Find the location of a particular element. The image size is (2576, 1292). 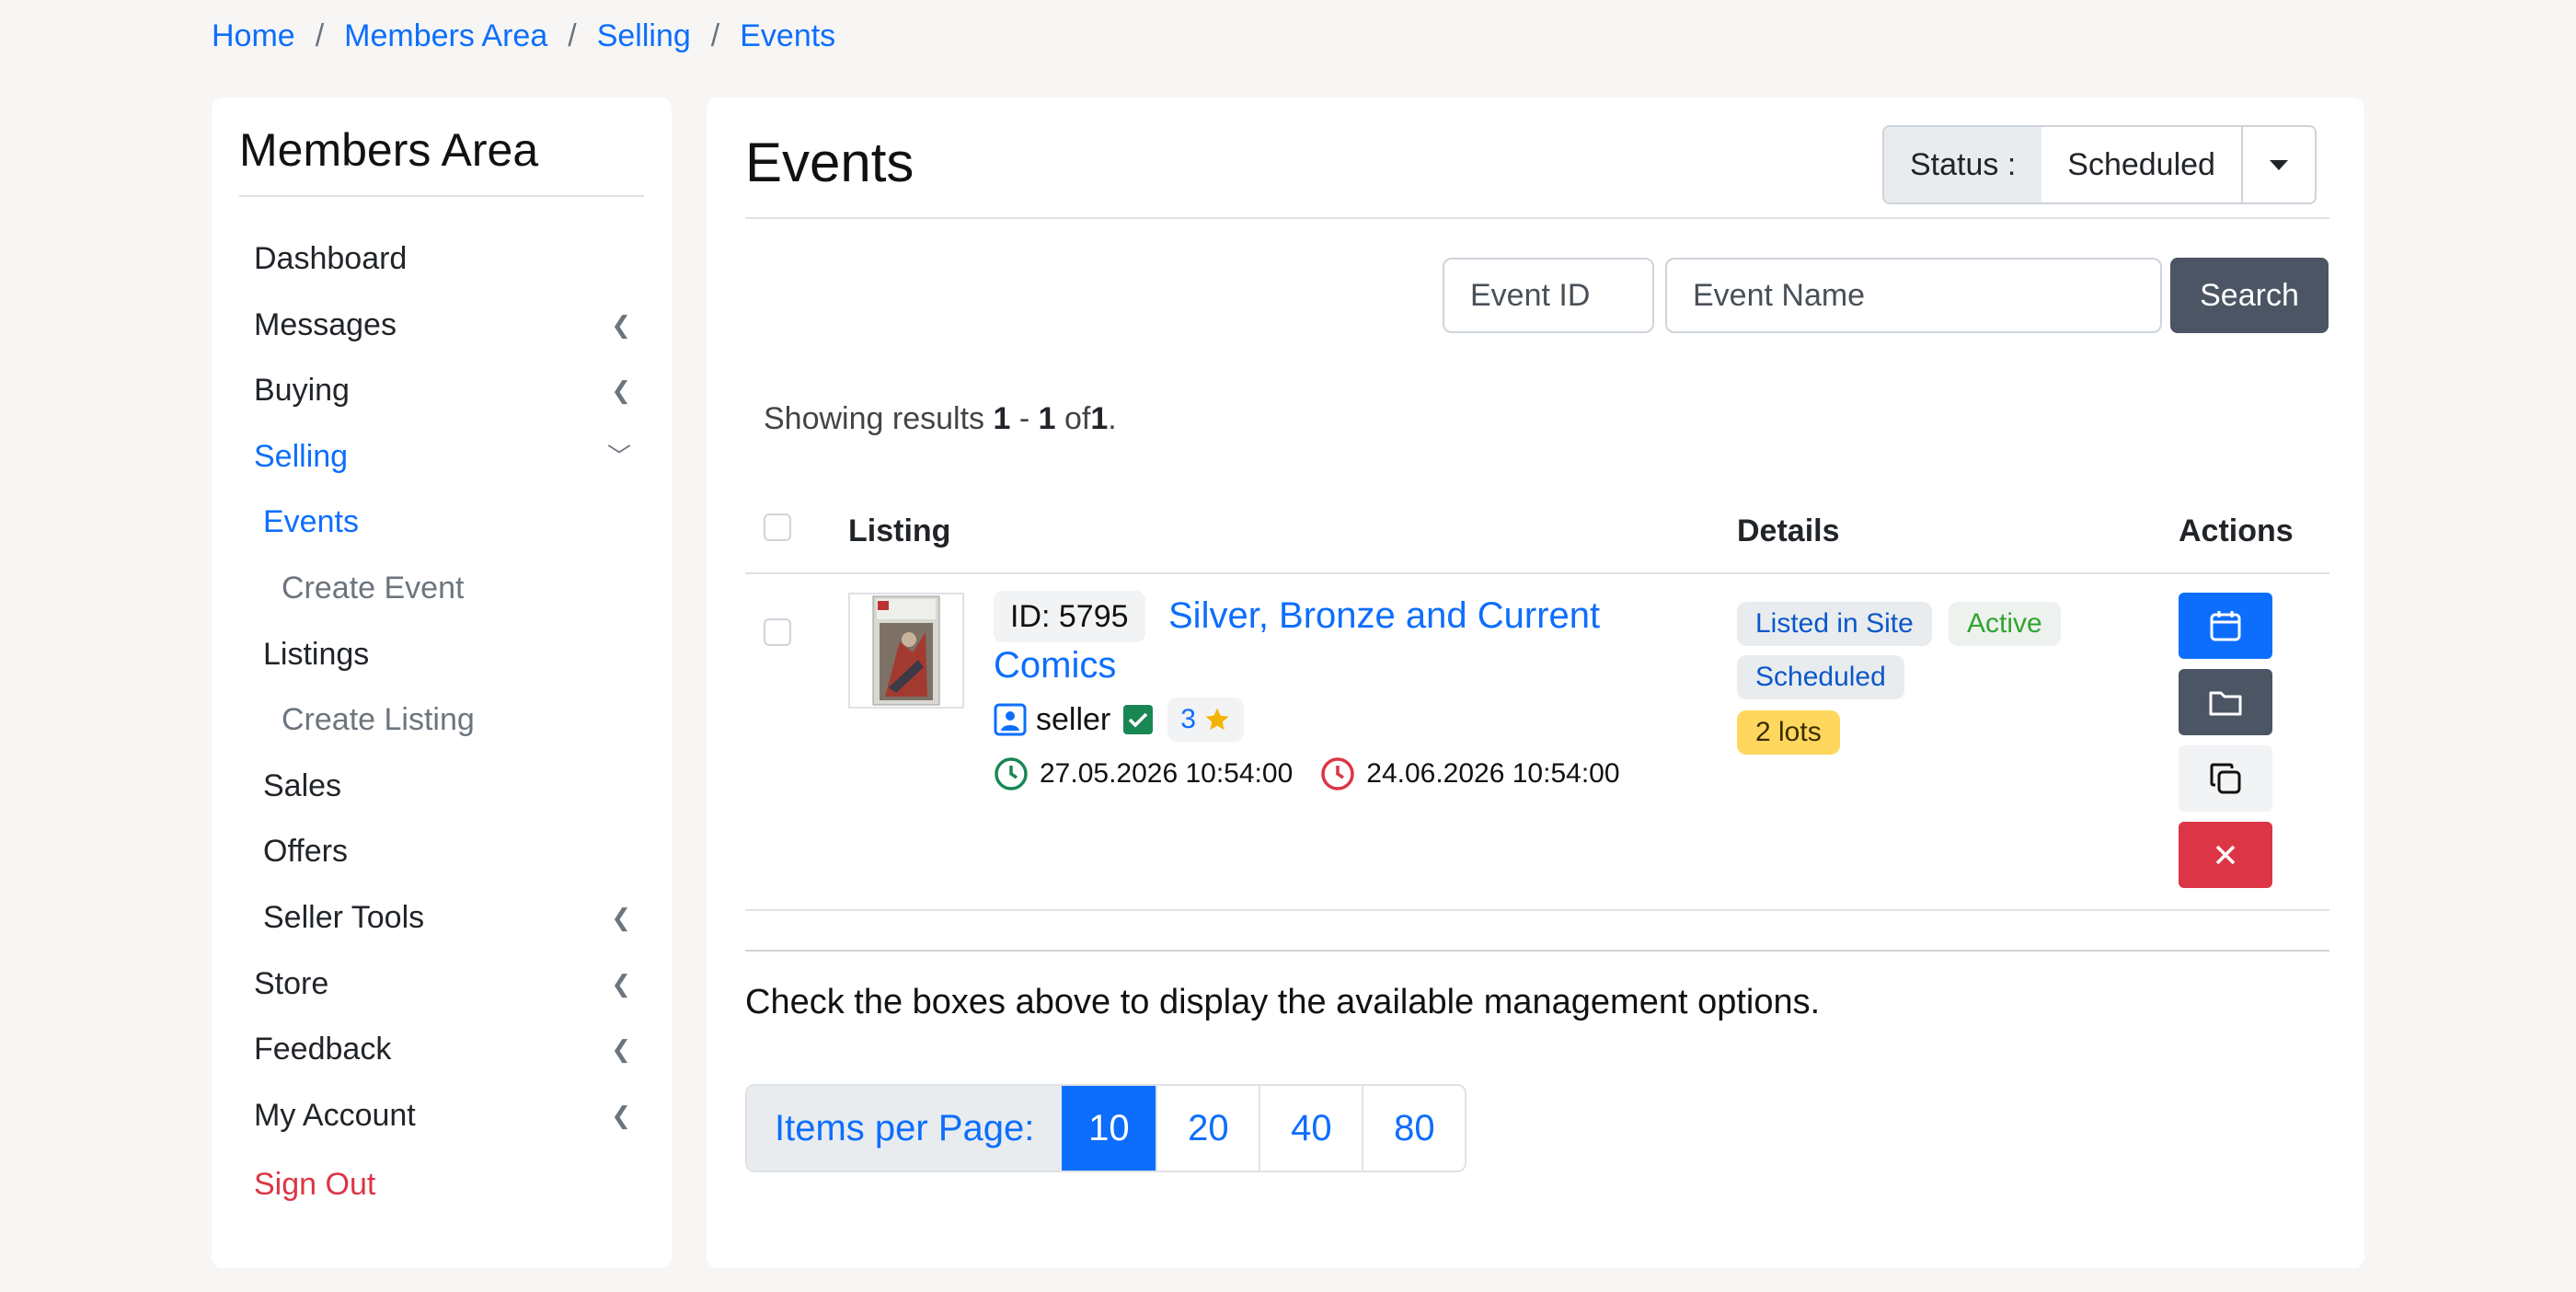

clock-end-icon is located at coordinates (1338, 773).